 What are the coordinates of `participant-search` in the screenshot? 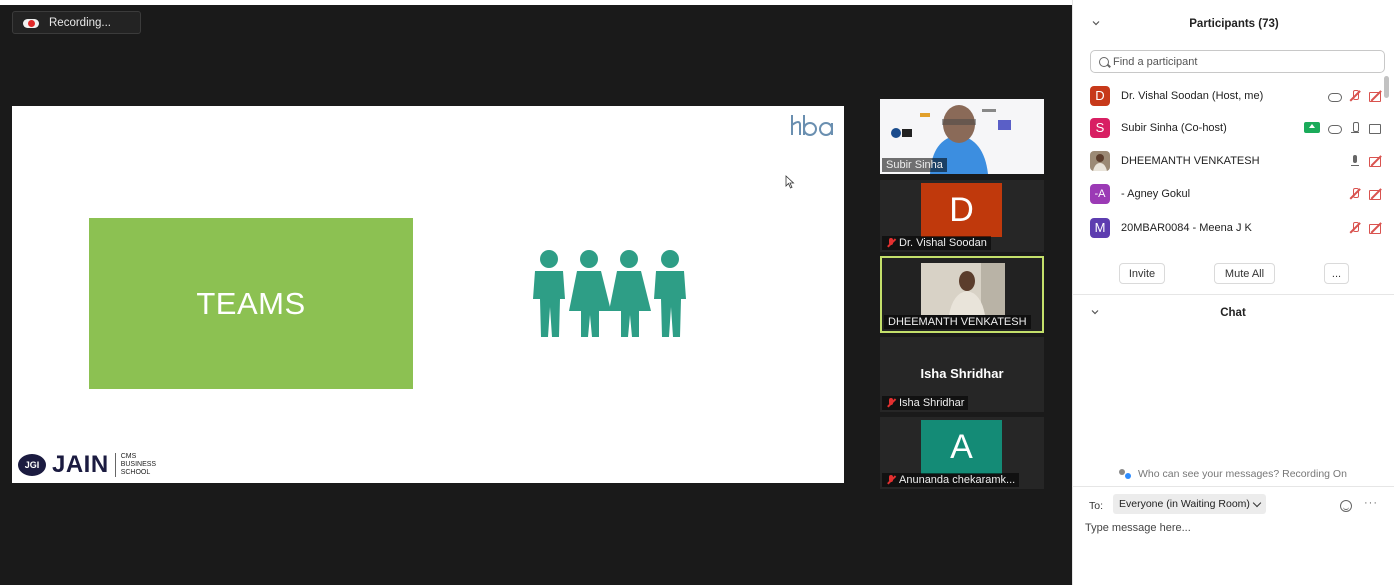 It's located at (1237, 61).